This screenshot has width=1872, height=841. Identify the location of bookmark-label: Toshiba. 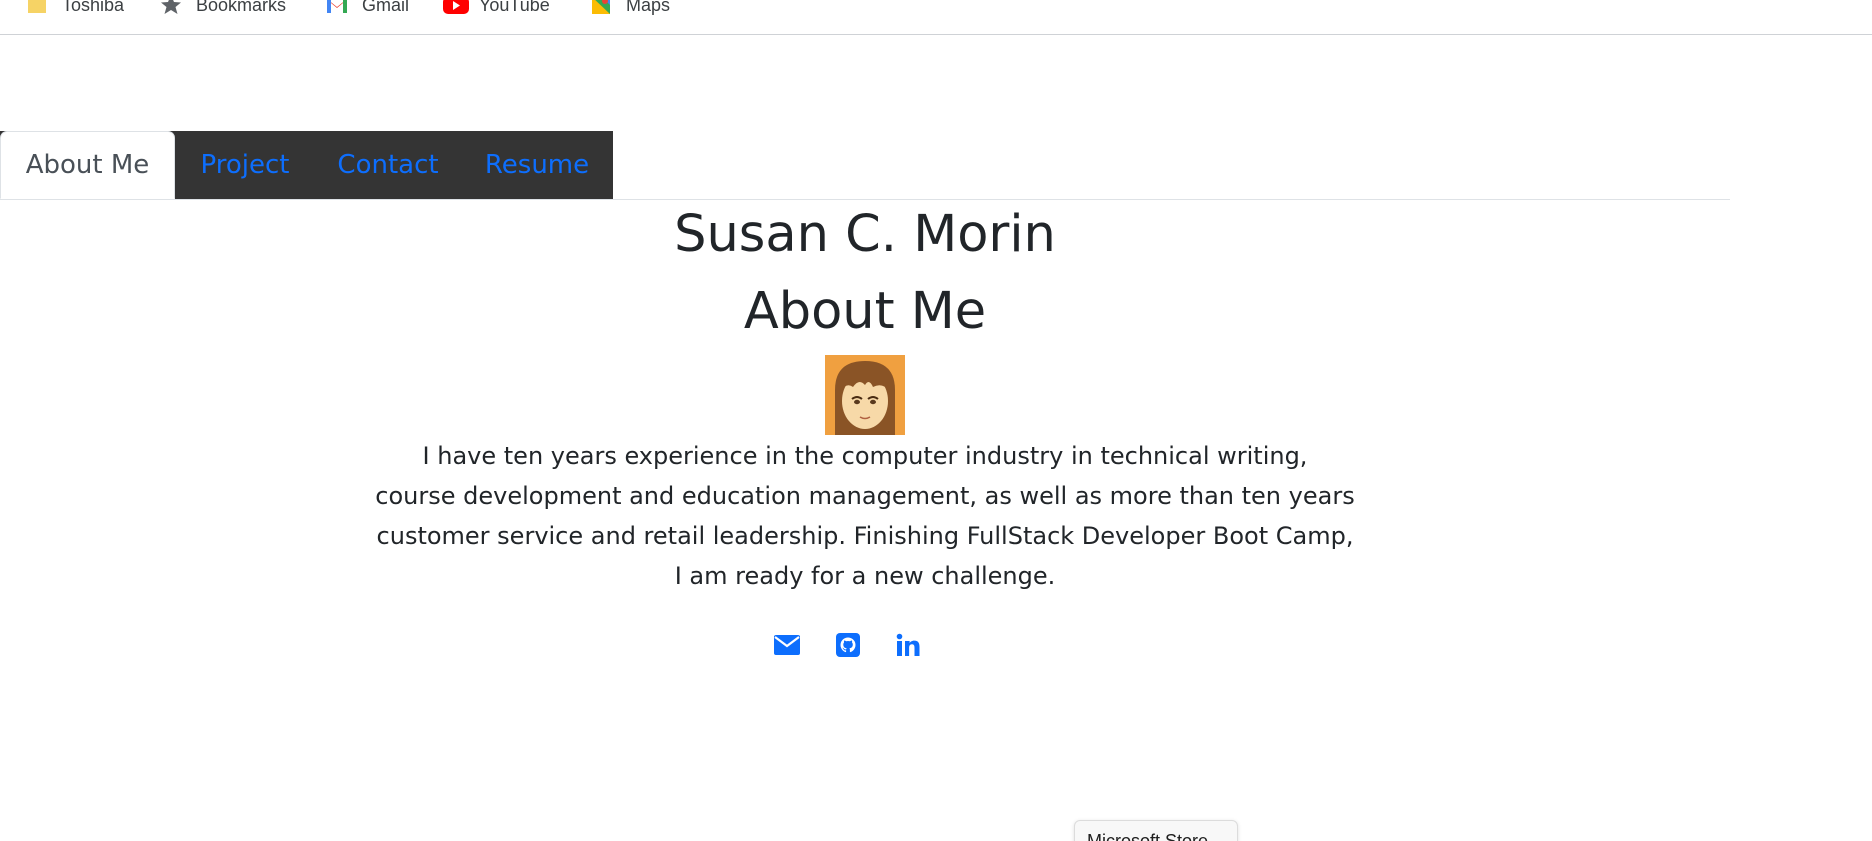
(93, 7).